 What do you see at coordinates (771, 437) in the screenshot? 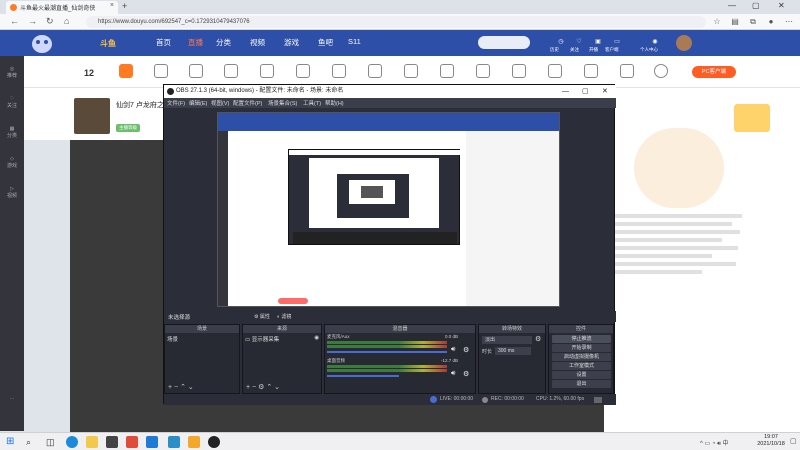
I see `clock-time: 19:07` at bounding box center [771, 437].